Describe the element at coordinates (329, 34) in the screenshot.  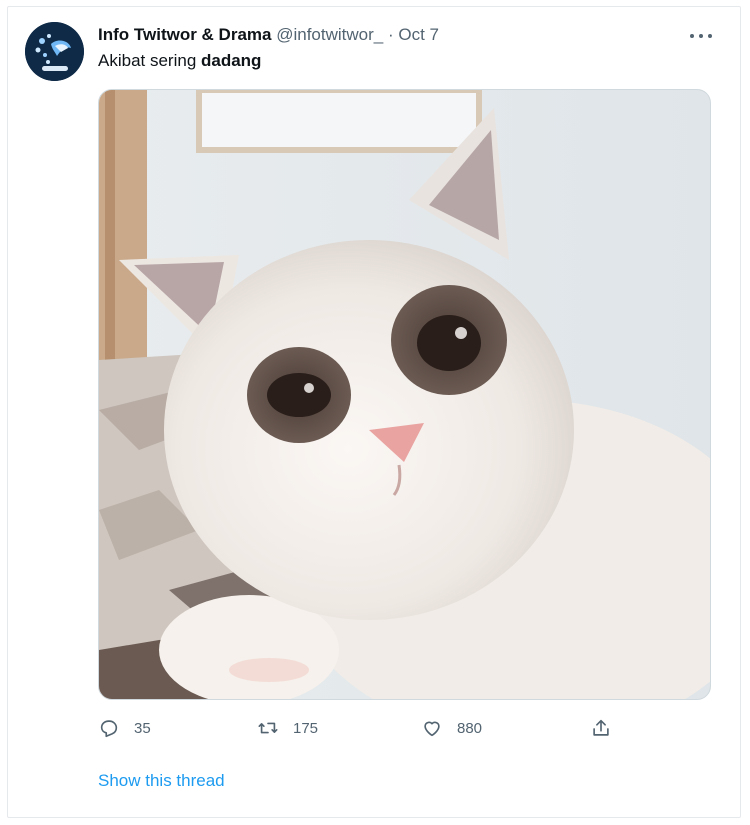
I see `user-handle: @infotwitwor_` at that location.